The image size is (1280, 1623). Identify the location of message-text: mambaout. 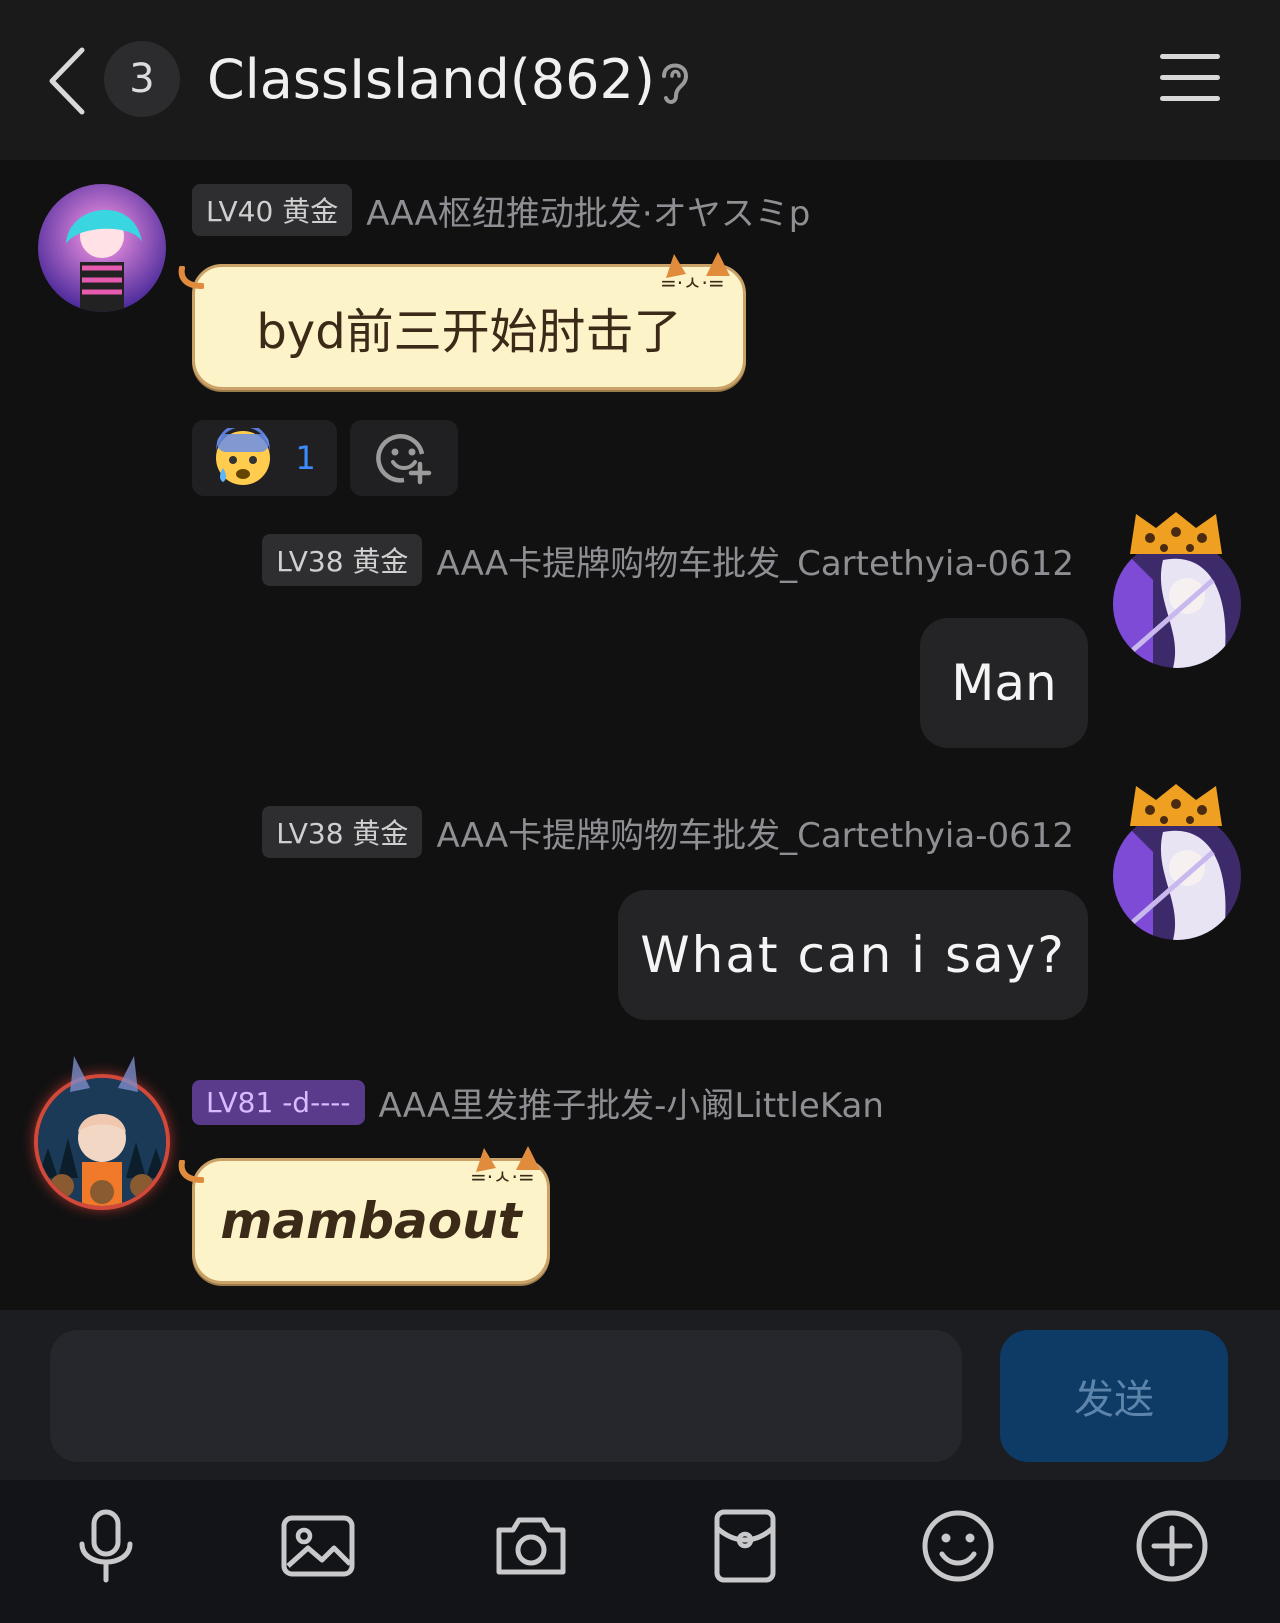
(371, 1221).